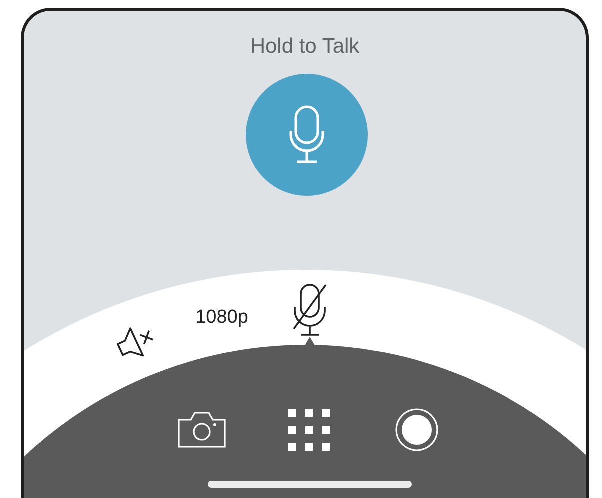 This screenshot has width=602, height=498. I want to click on camera-button, so click(202, 430).